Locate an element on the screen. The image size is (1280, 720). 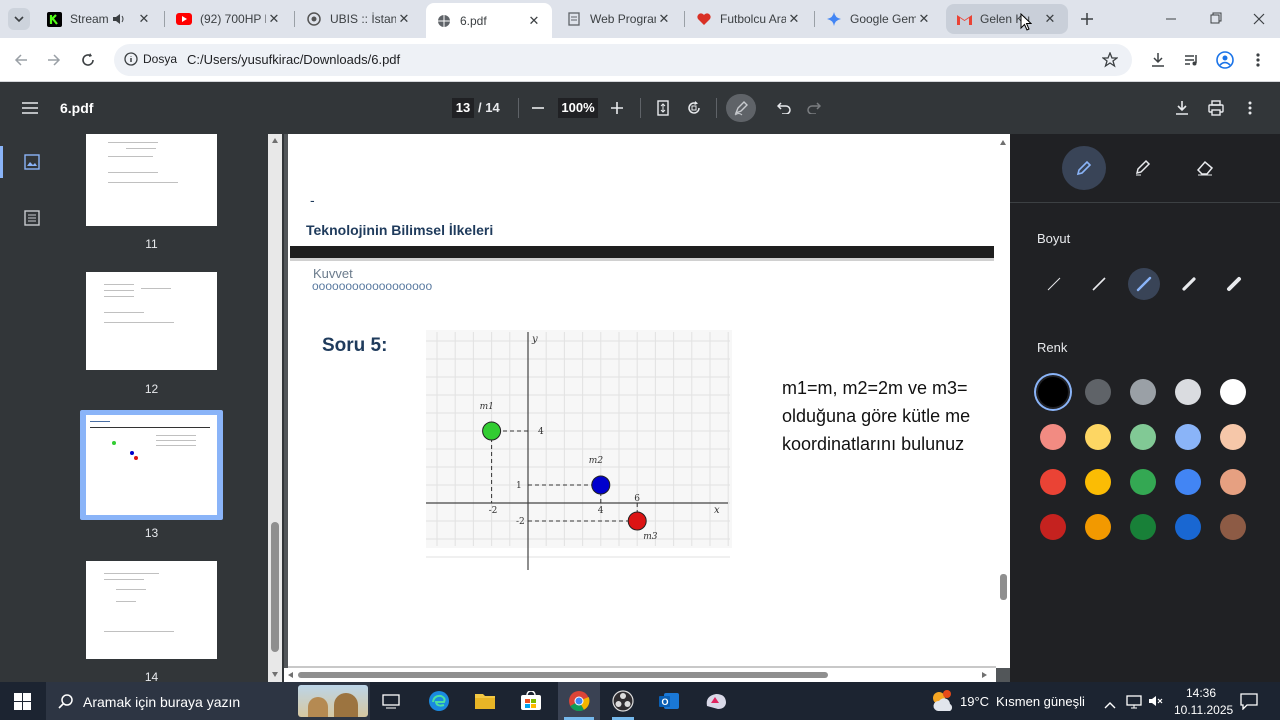
edge-icon is located at coordinates (439, 703).